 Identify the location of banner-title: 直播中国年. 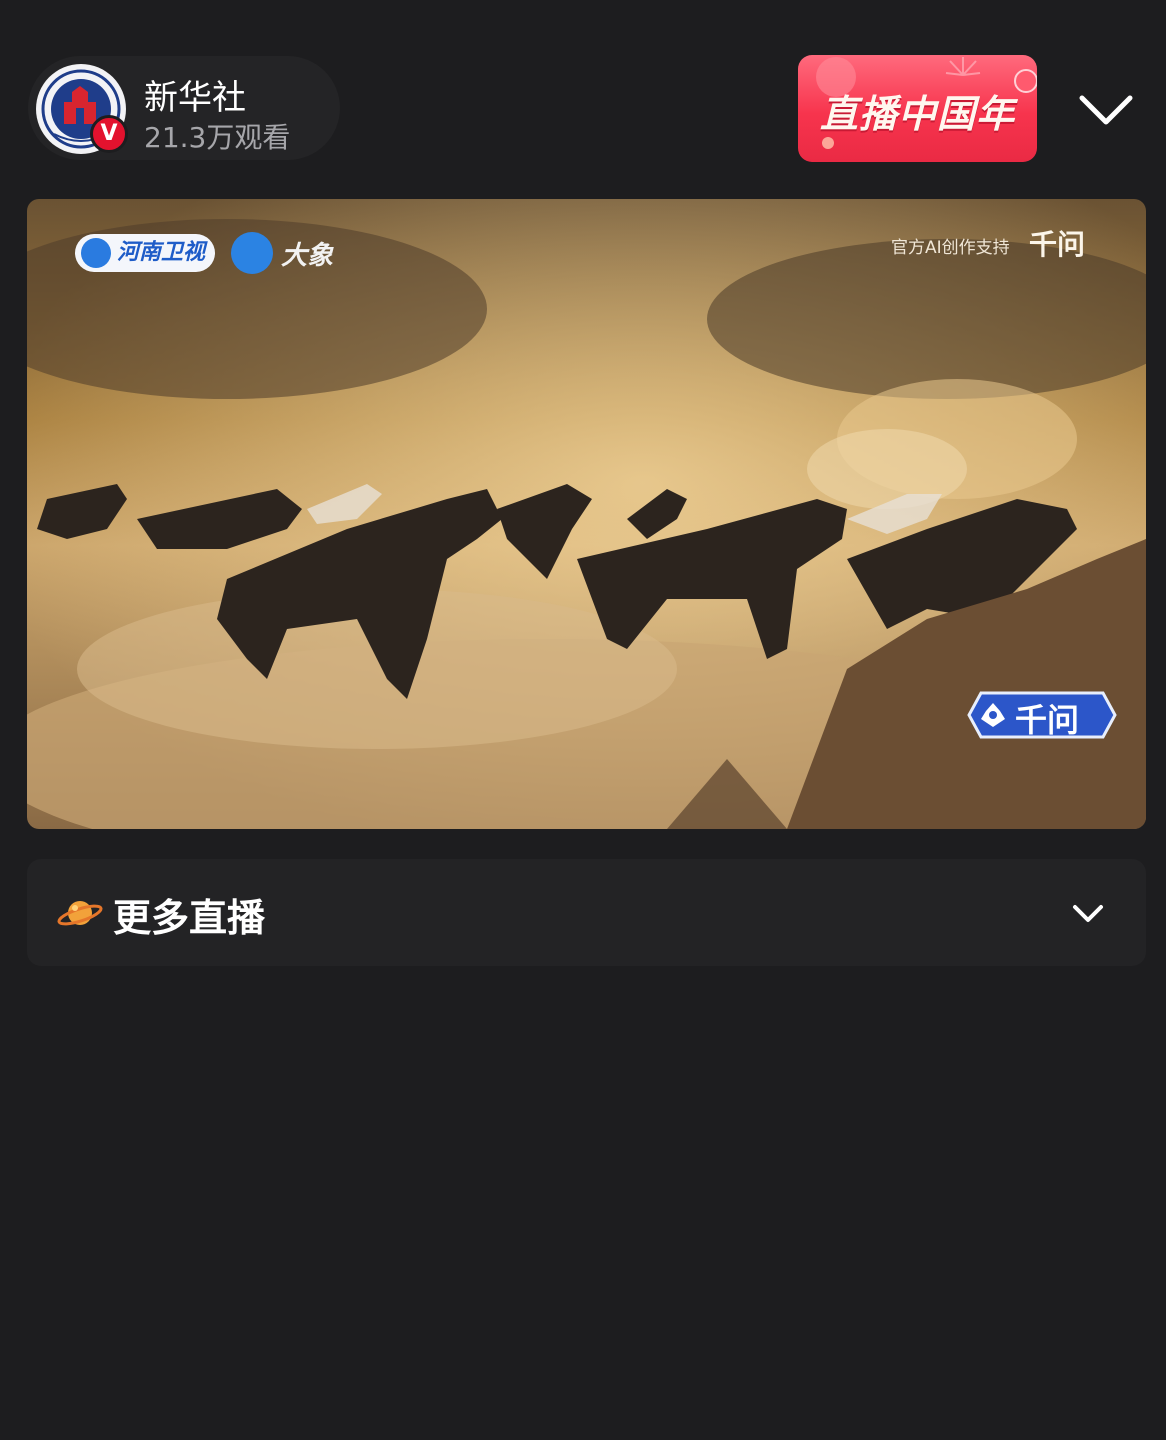
(917, 114).